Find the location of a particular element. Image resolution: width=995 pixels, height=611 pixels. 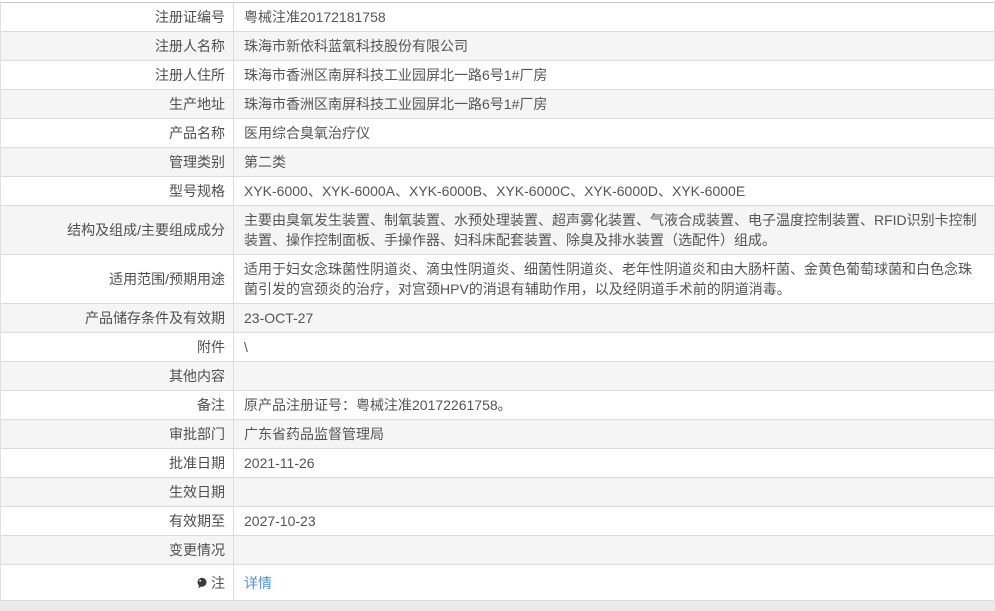

table-row: 注册人名称 珠海市新依科蓝氧科技股份有限公司 is located at coordinates (497, 46).